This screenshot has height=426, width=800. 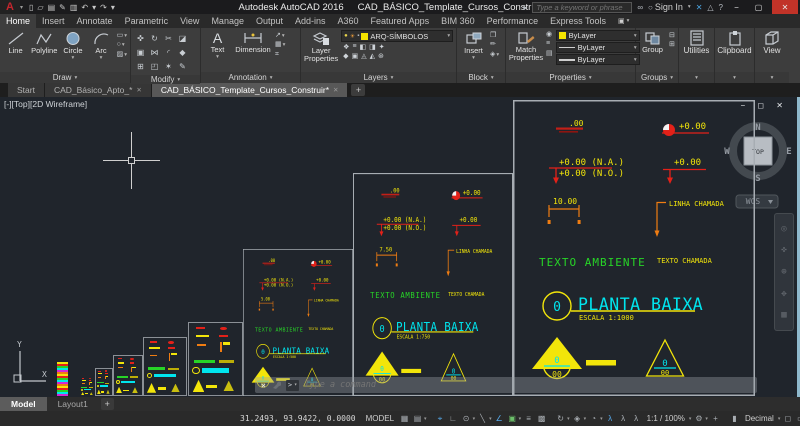 What do you see at coordinates (280, 45) in the screenshot?
I see `table-button: ▦ ▾` at bounding box center [280, 45].